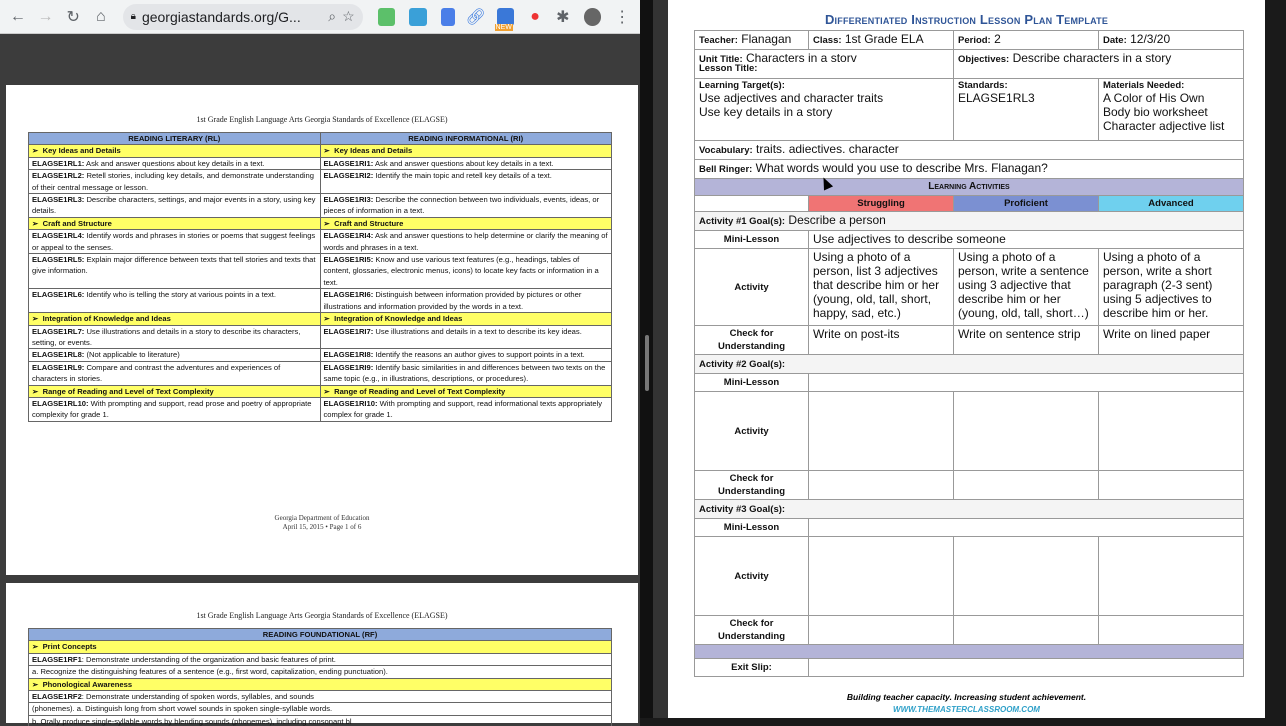  I want to click on divider-drag-handle, so click(647, 363).